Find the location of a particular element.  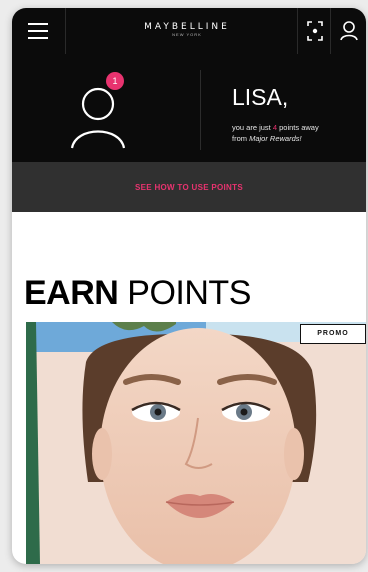

points-suffix-text: points away is located at coordinates (298, 127).